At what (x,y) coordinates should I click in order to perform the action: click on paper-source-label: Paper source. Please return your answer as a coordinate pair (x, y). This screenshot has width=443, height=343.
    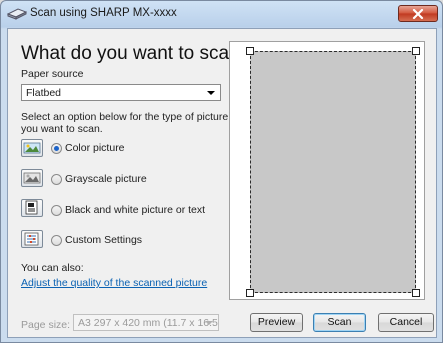
    Looking at the image, I should click on (52, 74).